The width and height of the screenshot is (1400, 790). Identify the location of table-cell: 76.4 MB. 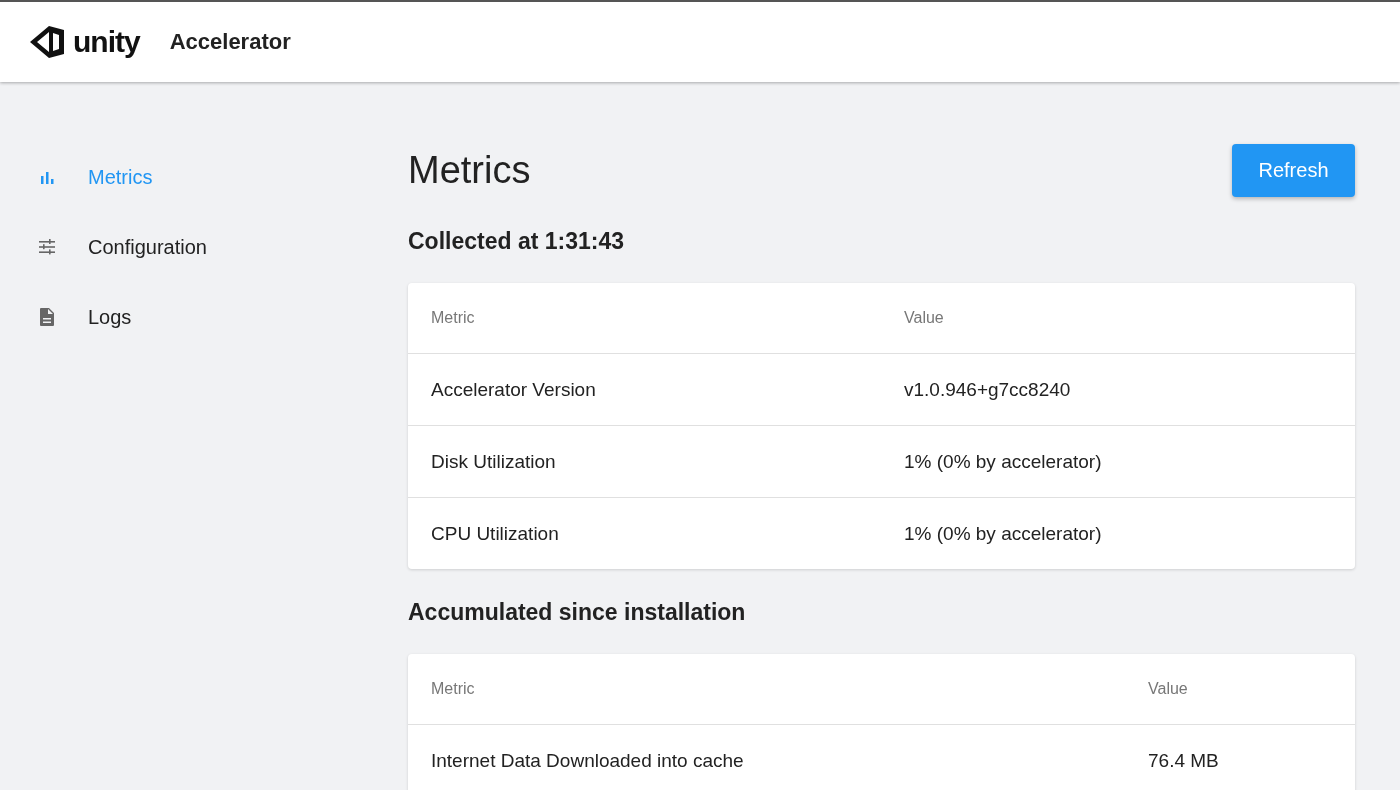
(1183, 760).